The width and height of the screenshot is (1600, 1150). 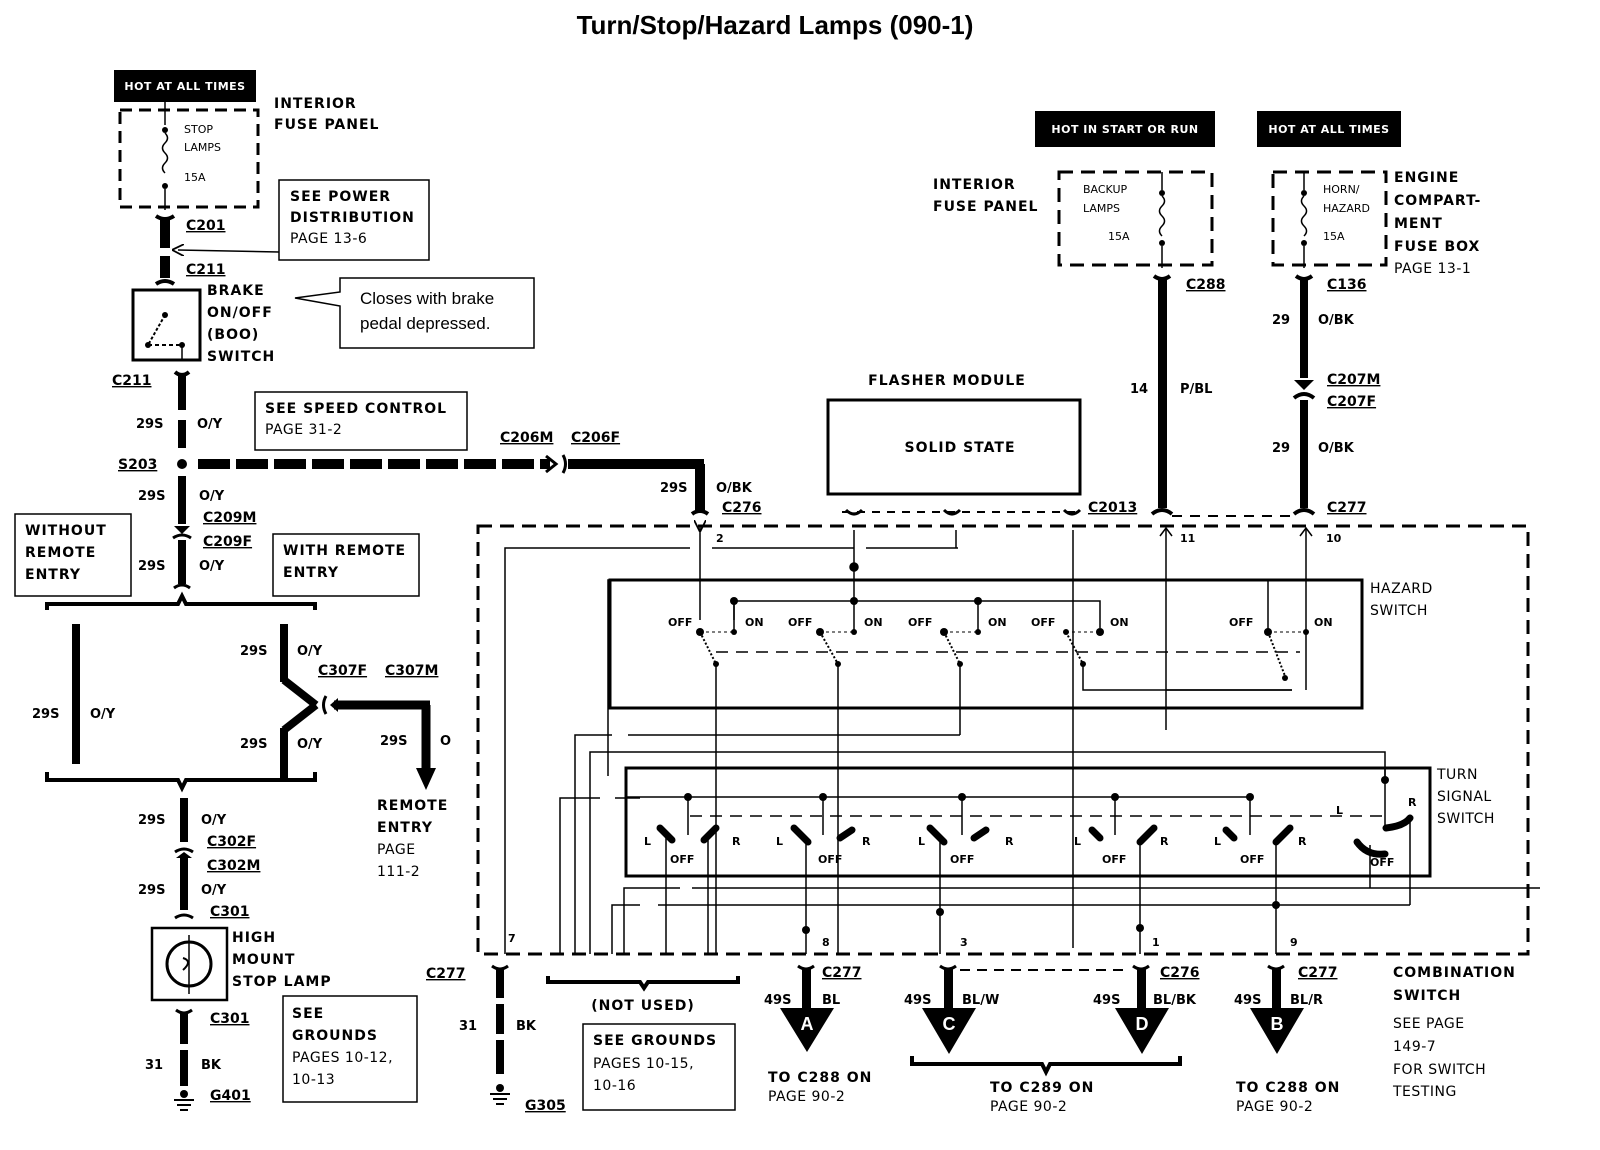 What do you see at coordinates (181, 782) in the screenshot?
I see `option-brace-bottom` at bounding box center [181, 782].